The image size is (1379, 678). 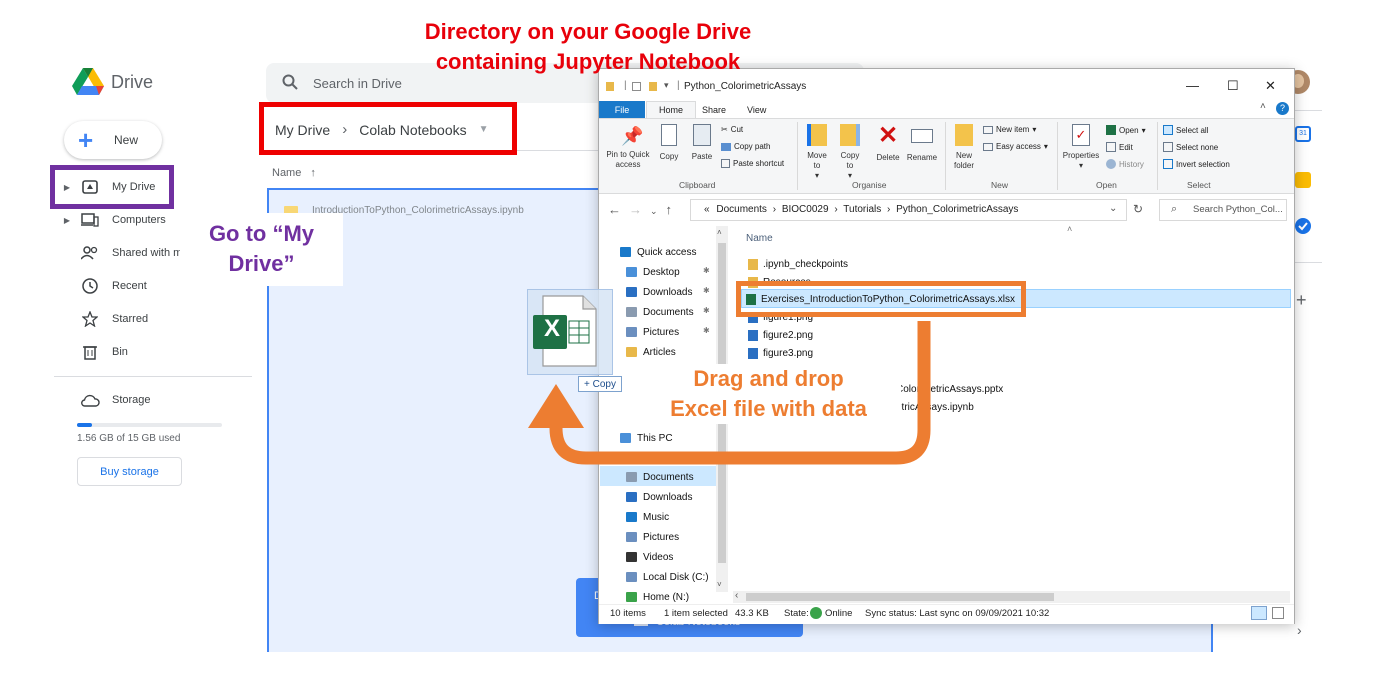 I want to click on up-arrow-icon: ↑, so click(x=673, y=209).